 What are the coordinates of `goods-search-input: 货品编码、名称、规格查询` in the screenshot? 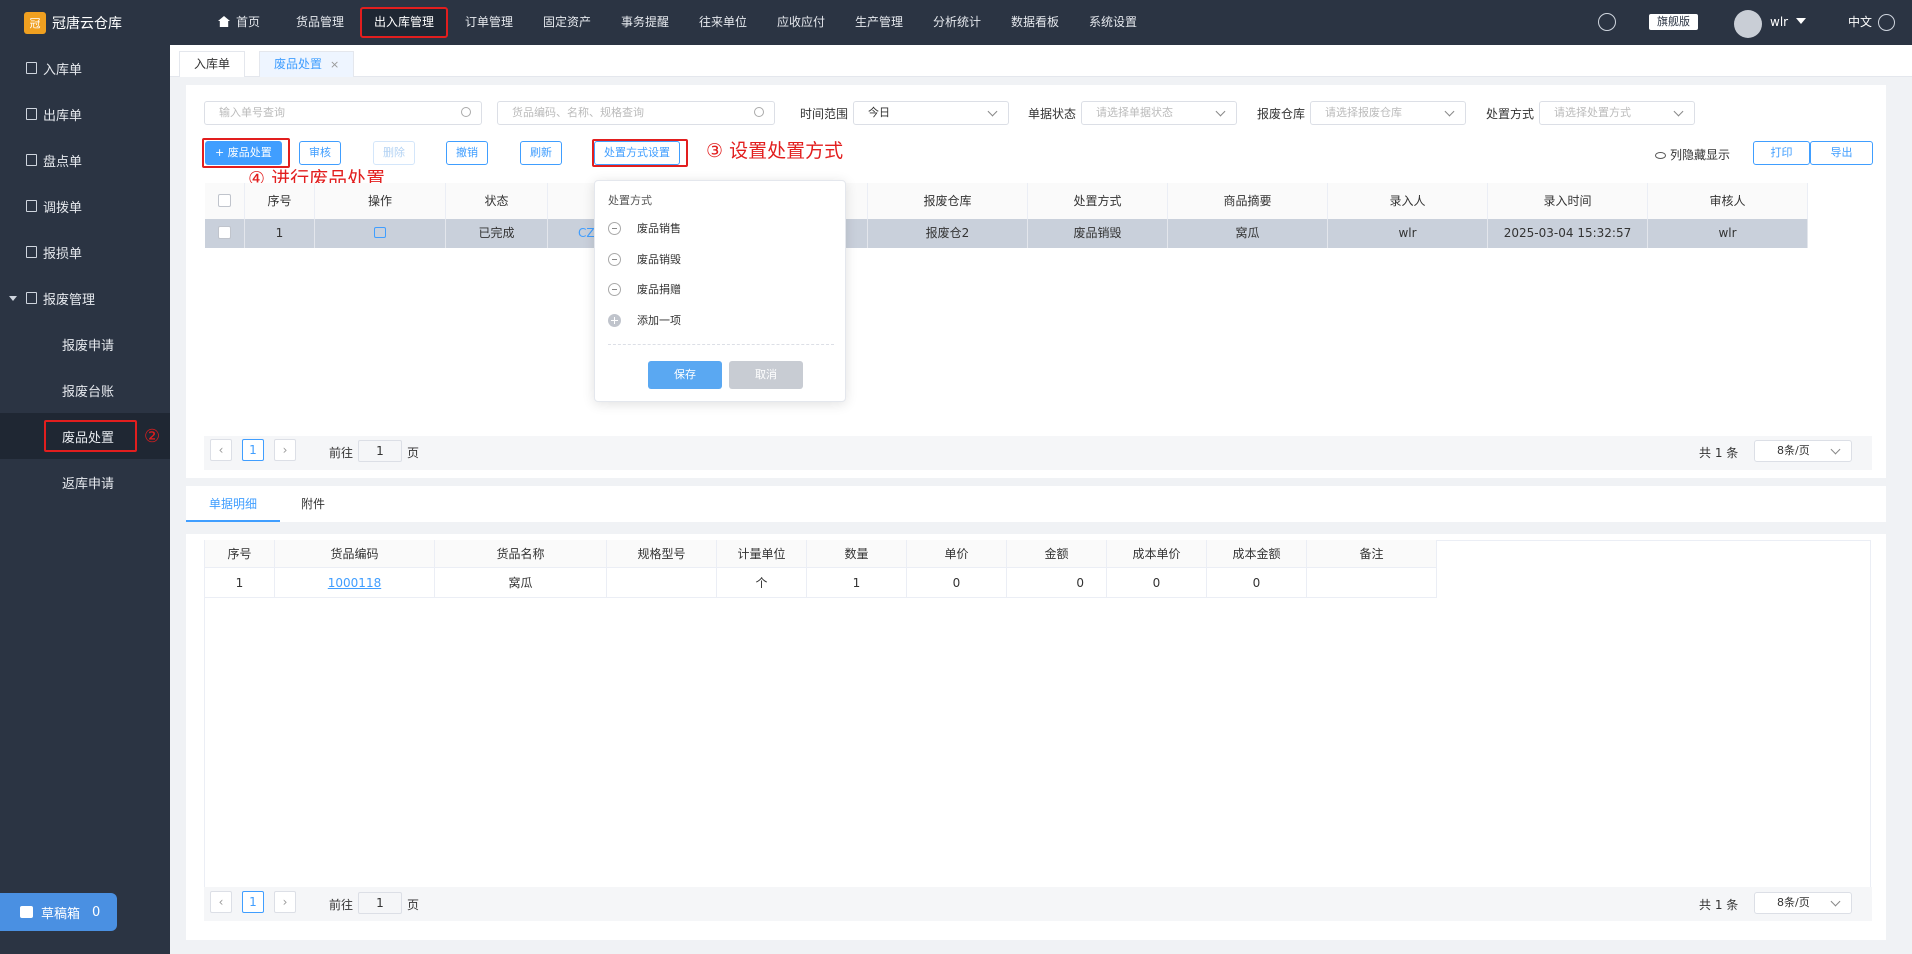 It's located at (636, 113).